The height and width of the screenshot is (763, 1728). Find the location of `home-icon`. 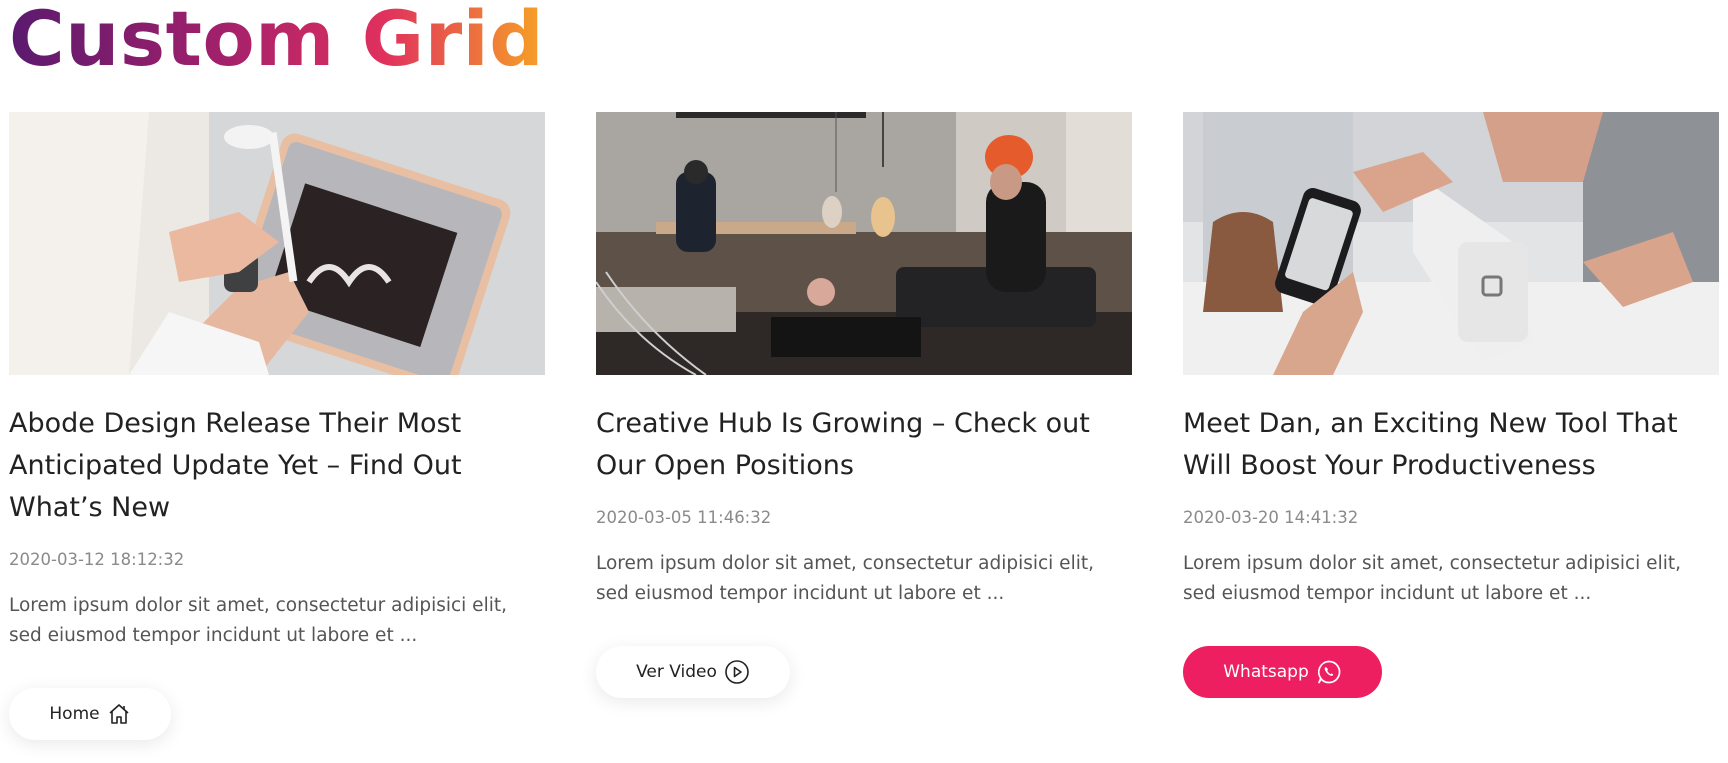

home-icon is located at coordinates (119, 714).